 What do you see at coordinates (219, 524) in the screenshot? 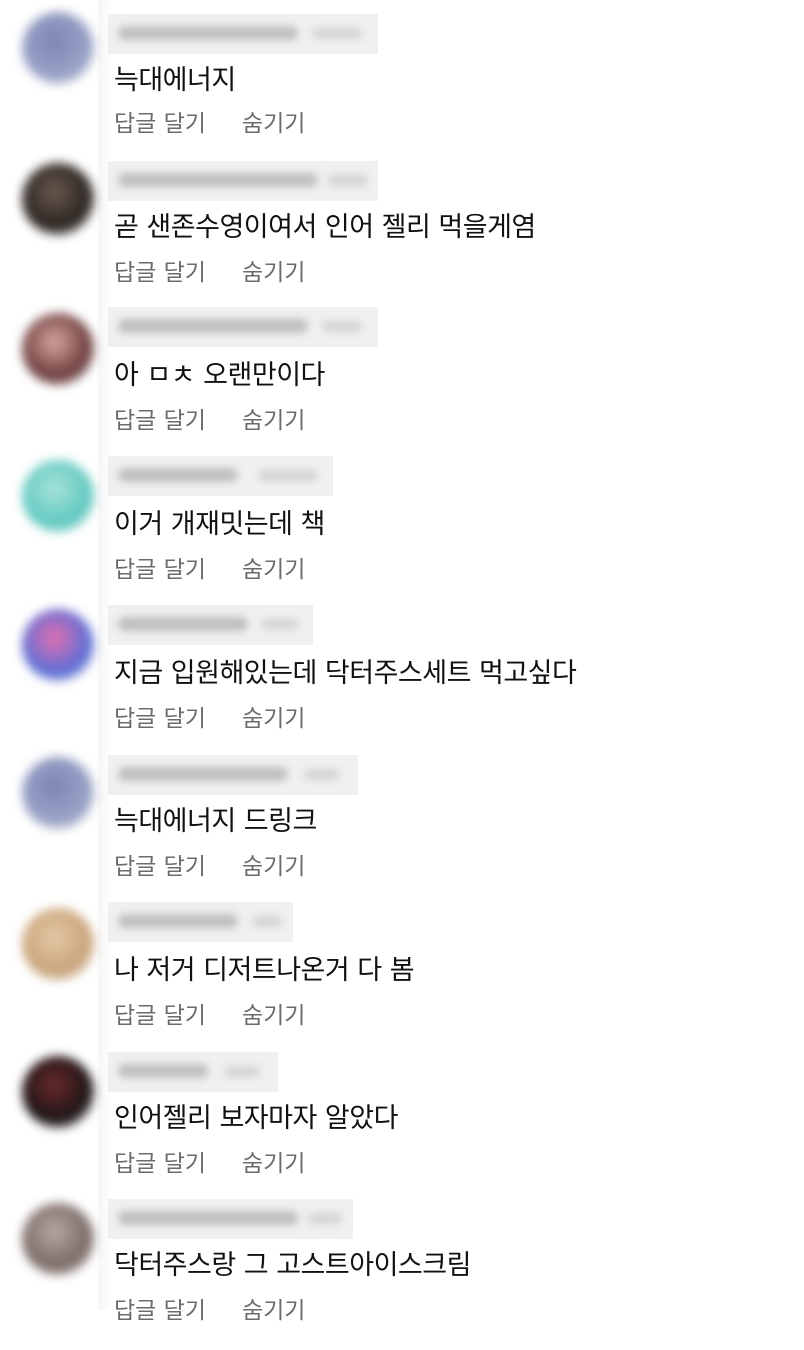
I see `comment-text: 이거 개재밋는데 책` at bounding box center [219, 524].